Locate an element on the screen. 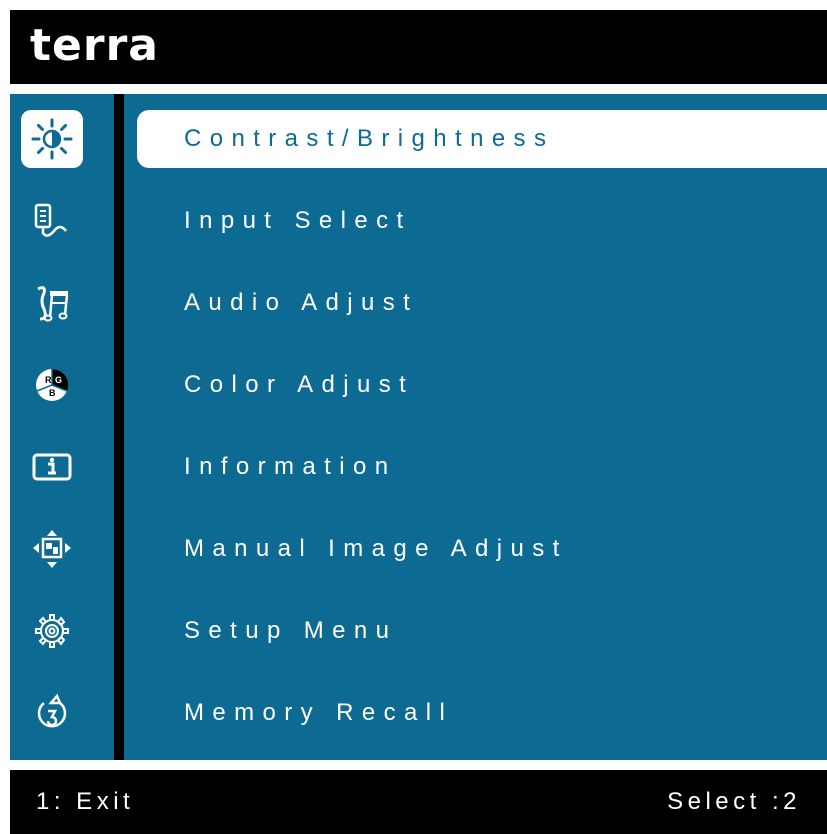  brand-logo: terra is located at coordinates (94, 45).